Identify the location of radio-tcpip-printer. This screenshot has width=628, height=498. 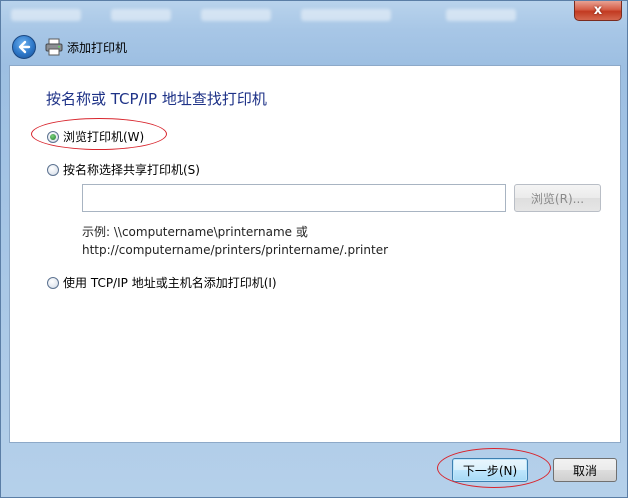
(53, 283).